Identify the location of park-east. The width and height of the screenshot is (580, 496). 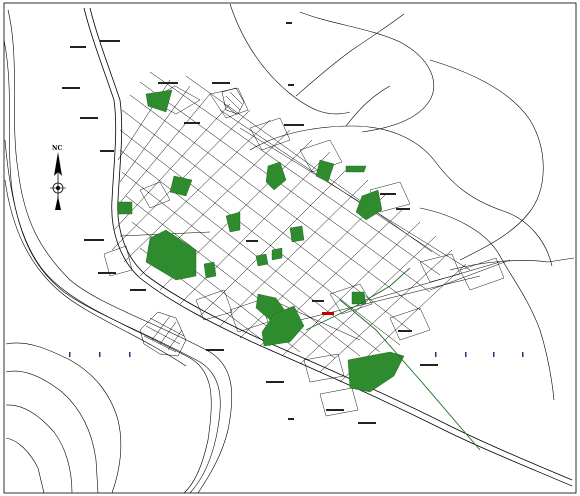
(369, 205).